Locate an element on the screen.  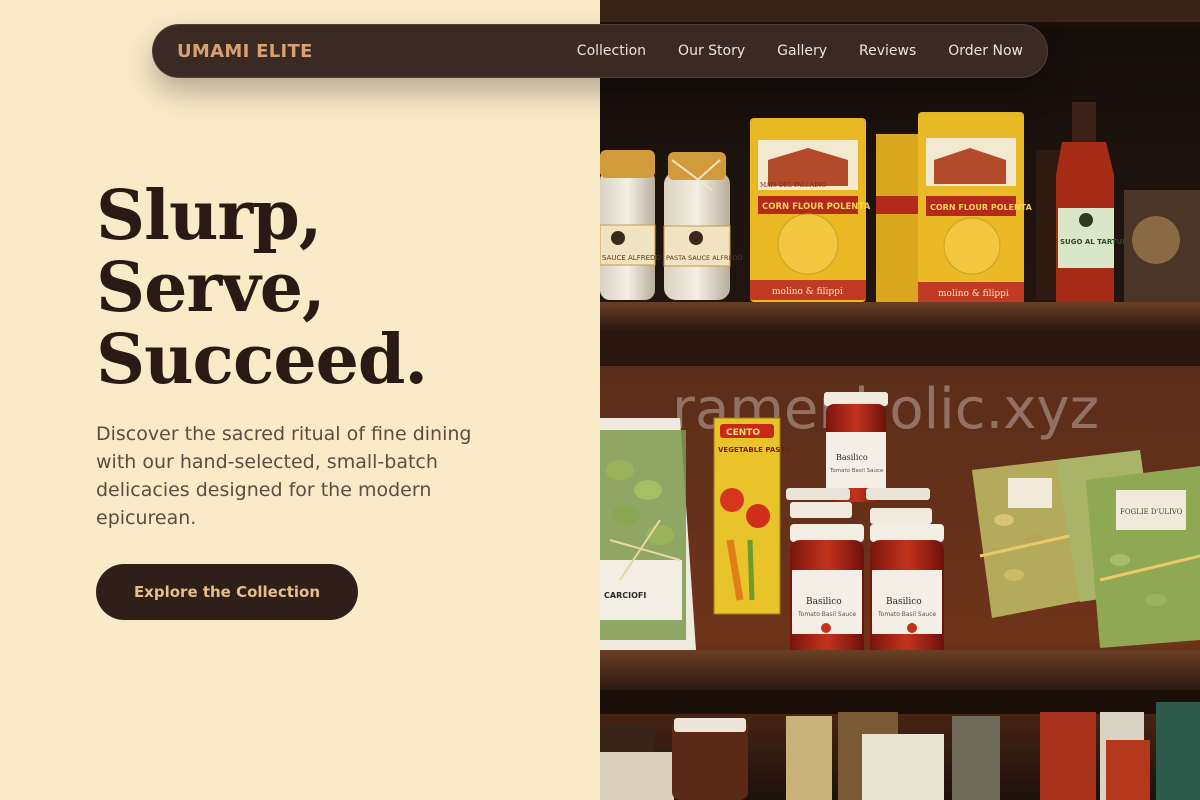
nav-link-order-now: Order Now is located at coordinates (985, 51).